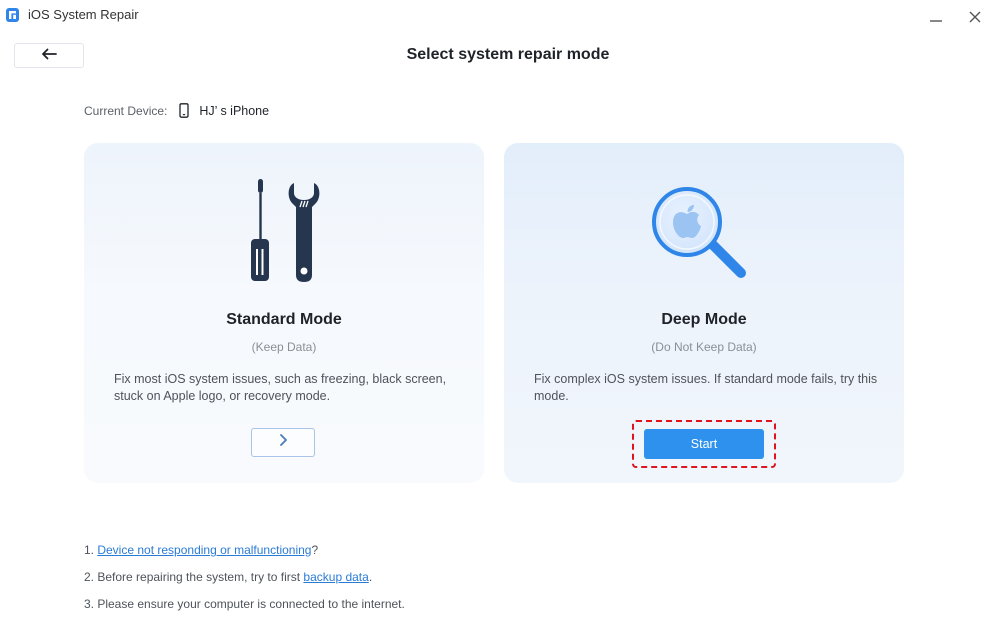 The image size is (992, 642). Describe the element at coordinates (704, 231) in the screenshot. I see `magnifier-apple-icon` at that location.